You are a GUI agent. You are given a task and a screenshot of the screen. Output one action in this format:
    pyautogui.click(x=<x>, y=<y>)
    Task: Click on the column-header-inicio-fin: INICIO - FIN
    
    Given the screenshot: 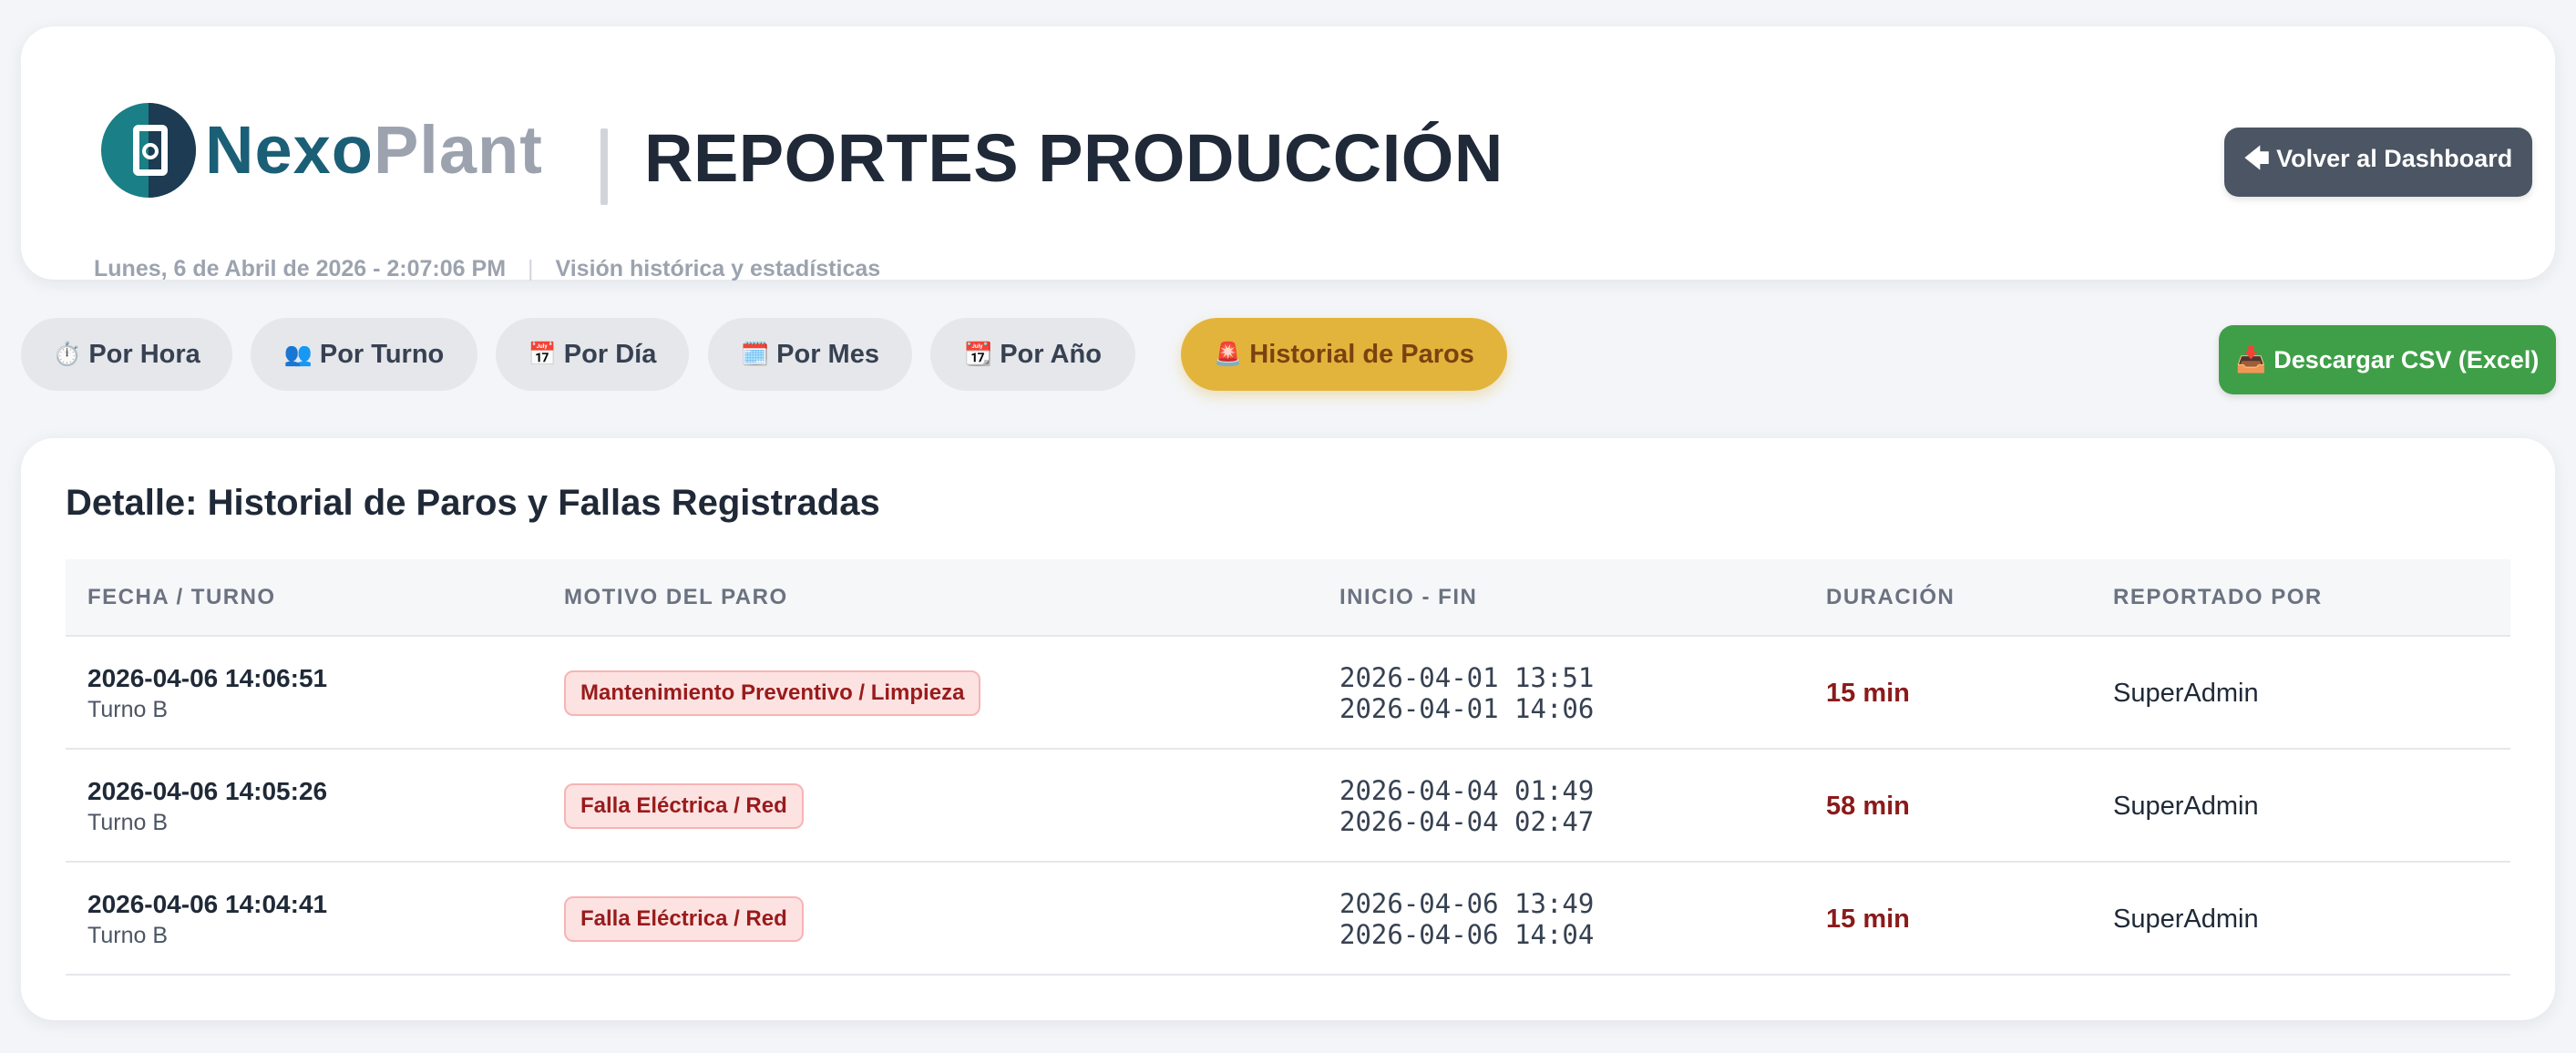 What is the action you would take?
    pyautogui.click(x=1408, y=596)
    